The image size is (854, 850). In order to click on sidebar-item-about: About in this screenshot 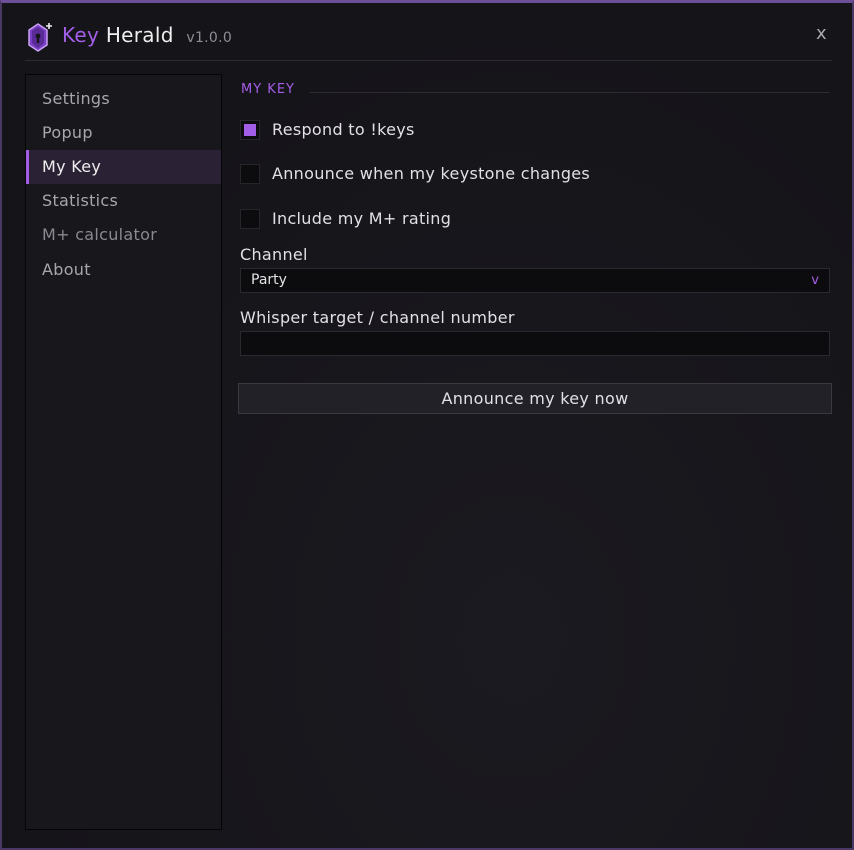, I will do `click(123, 270)`.